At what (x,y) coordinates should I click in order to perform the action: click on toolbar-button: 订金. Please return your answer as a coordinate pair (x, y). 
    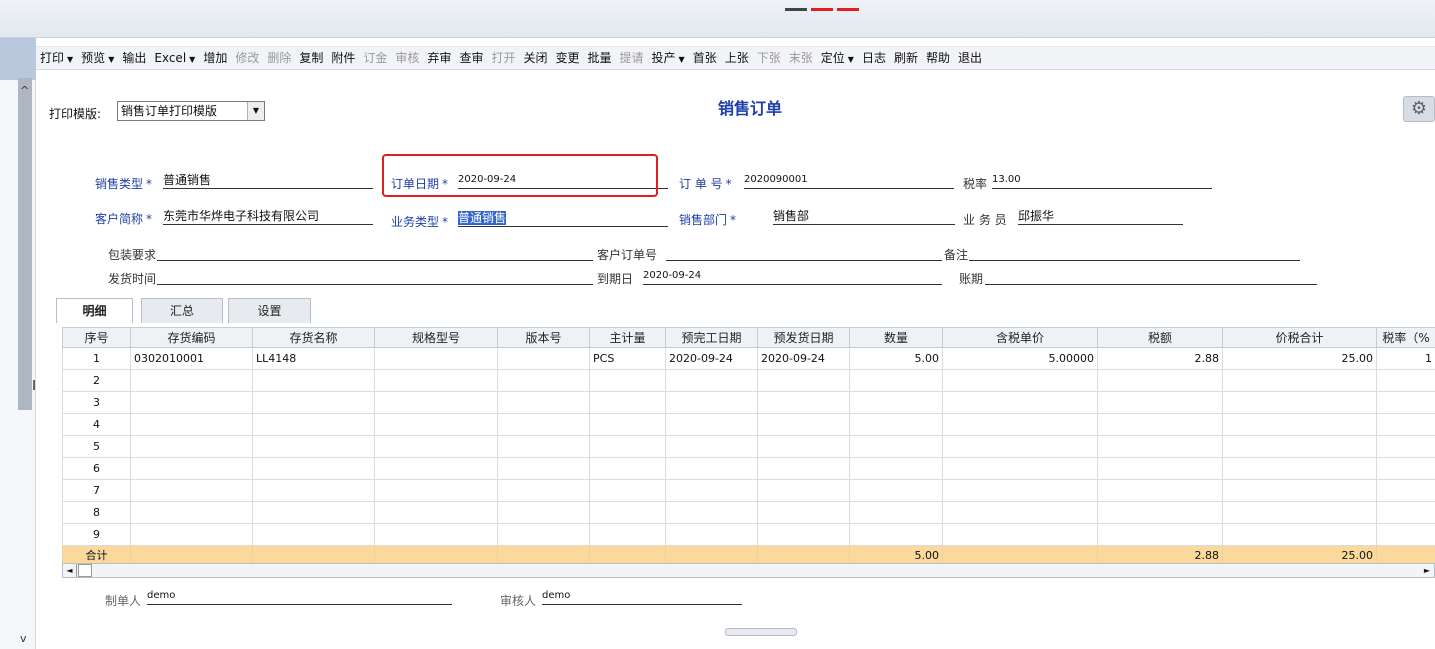
    Looking at the image, I should click on (375, 58).